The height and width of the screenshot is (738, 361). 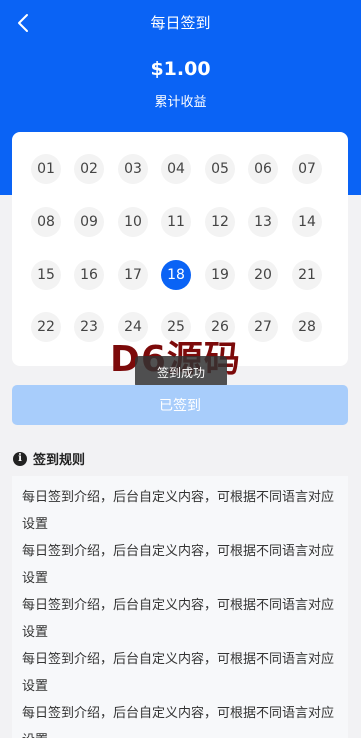 I want to click on day-03: 03, so click(x=133, y=169).